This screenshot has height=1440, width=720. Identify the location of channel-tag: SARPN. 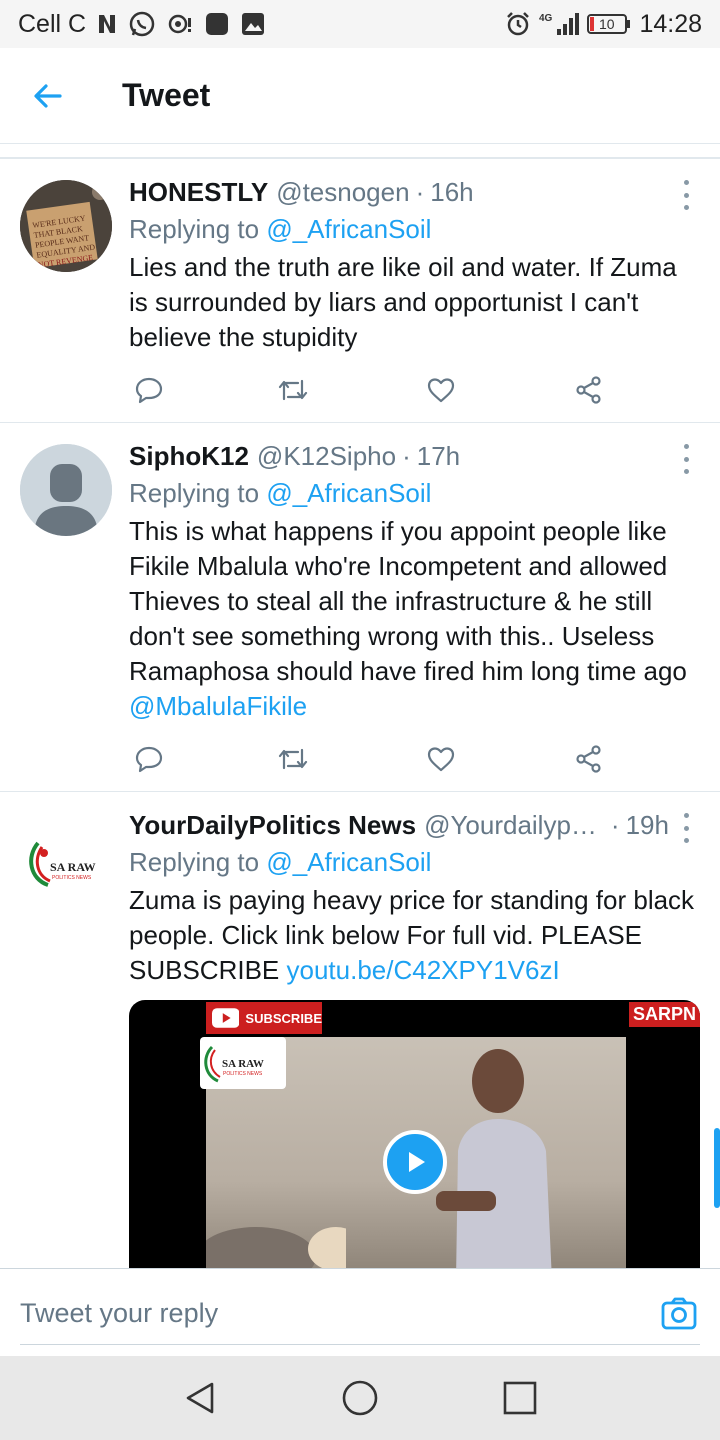
(664, 1014).